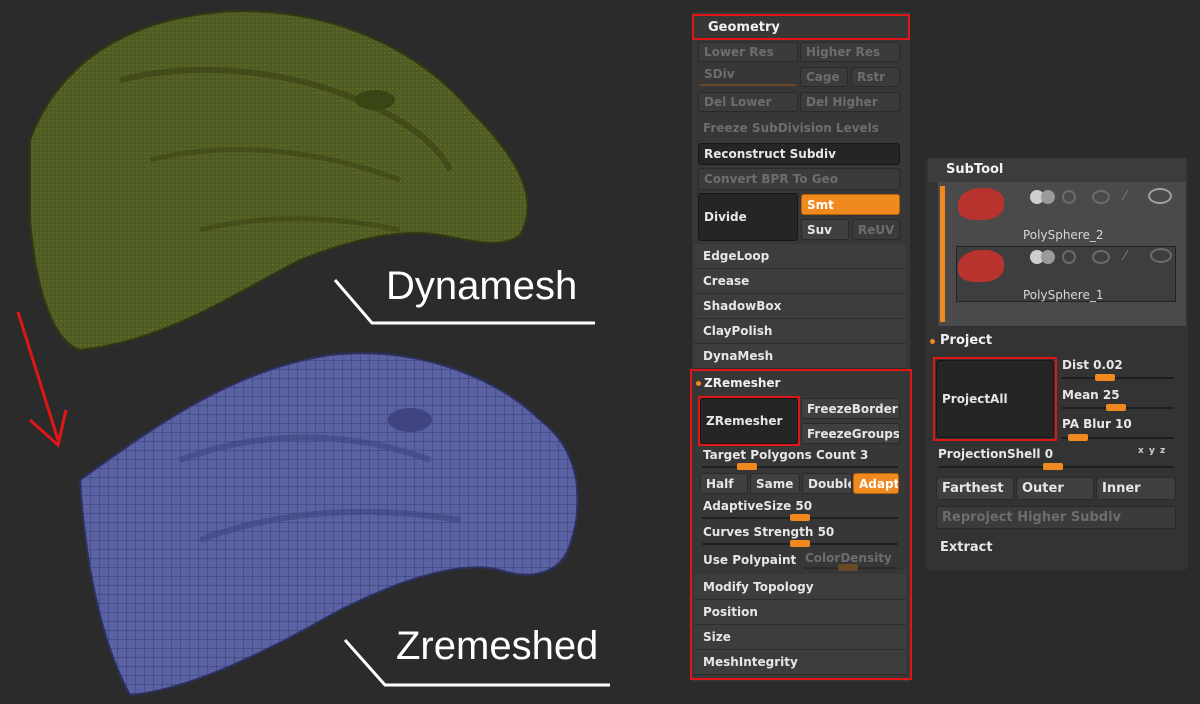 The width and height of the screenshot is (1200, 704). What do you see at coordinates (975, 488) in the screenshot?
I see `farthest-button: Farthest` at bounding box center [975, 488].